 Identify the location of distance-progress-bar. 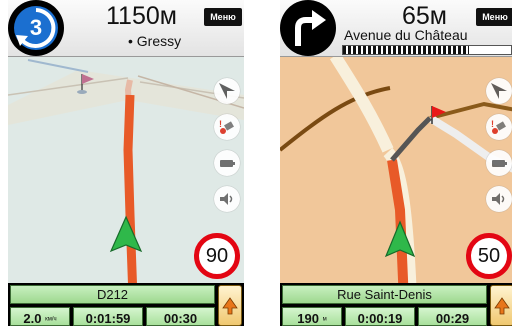
(427, 50).